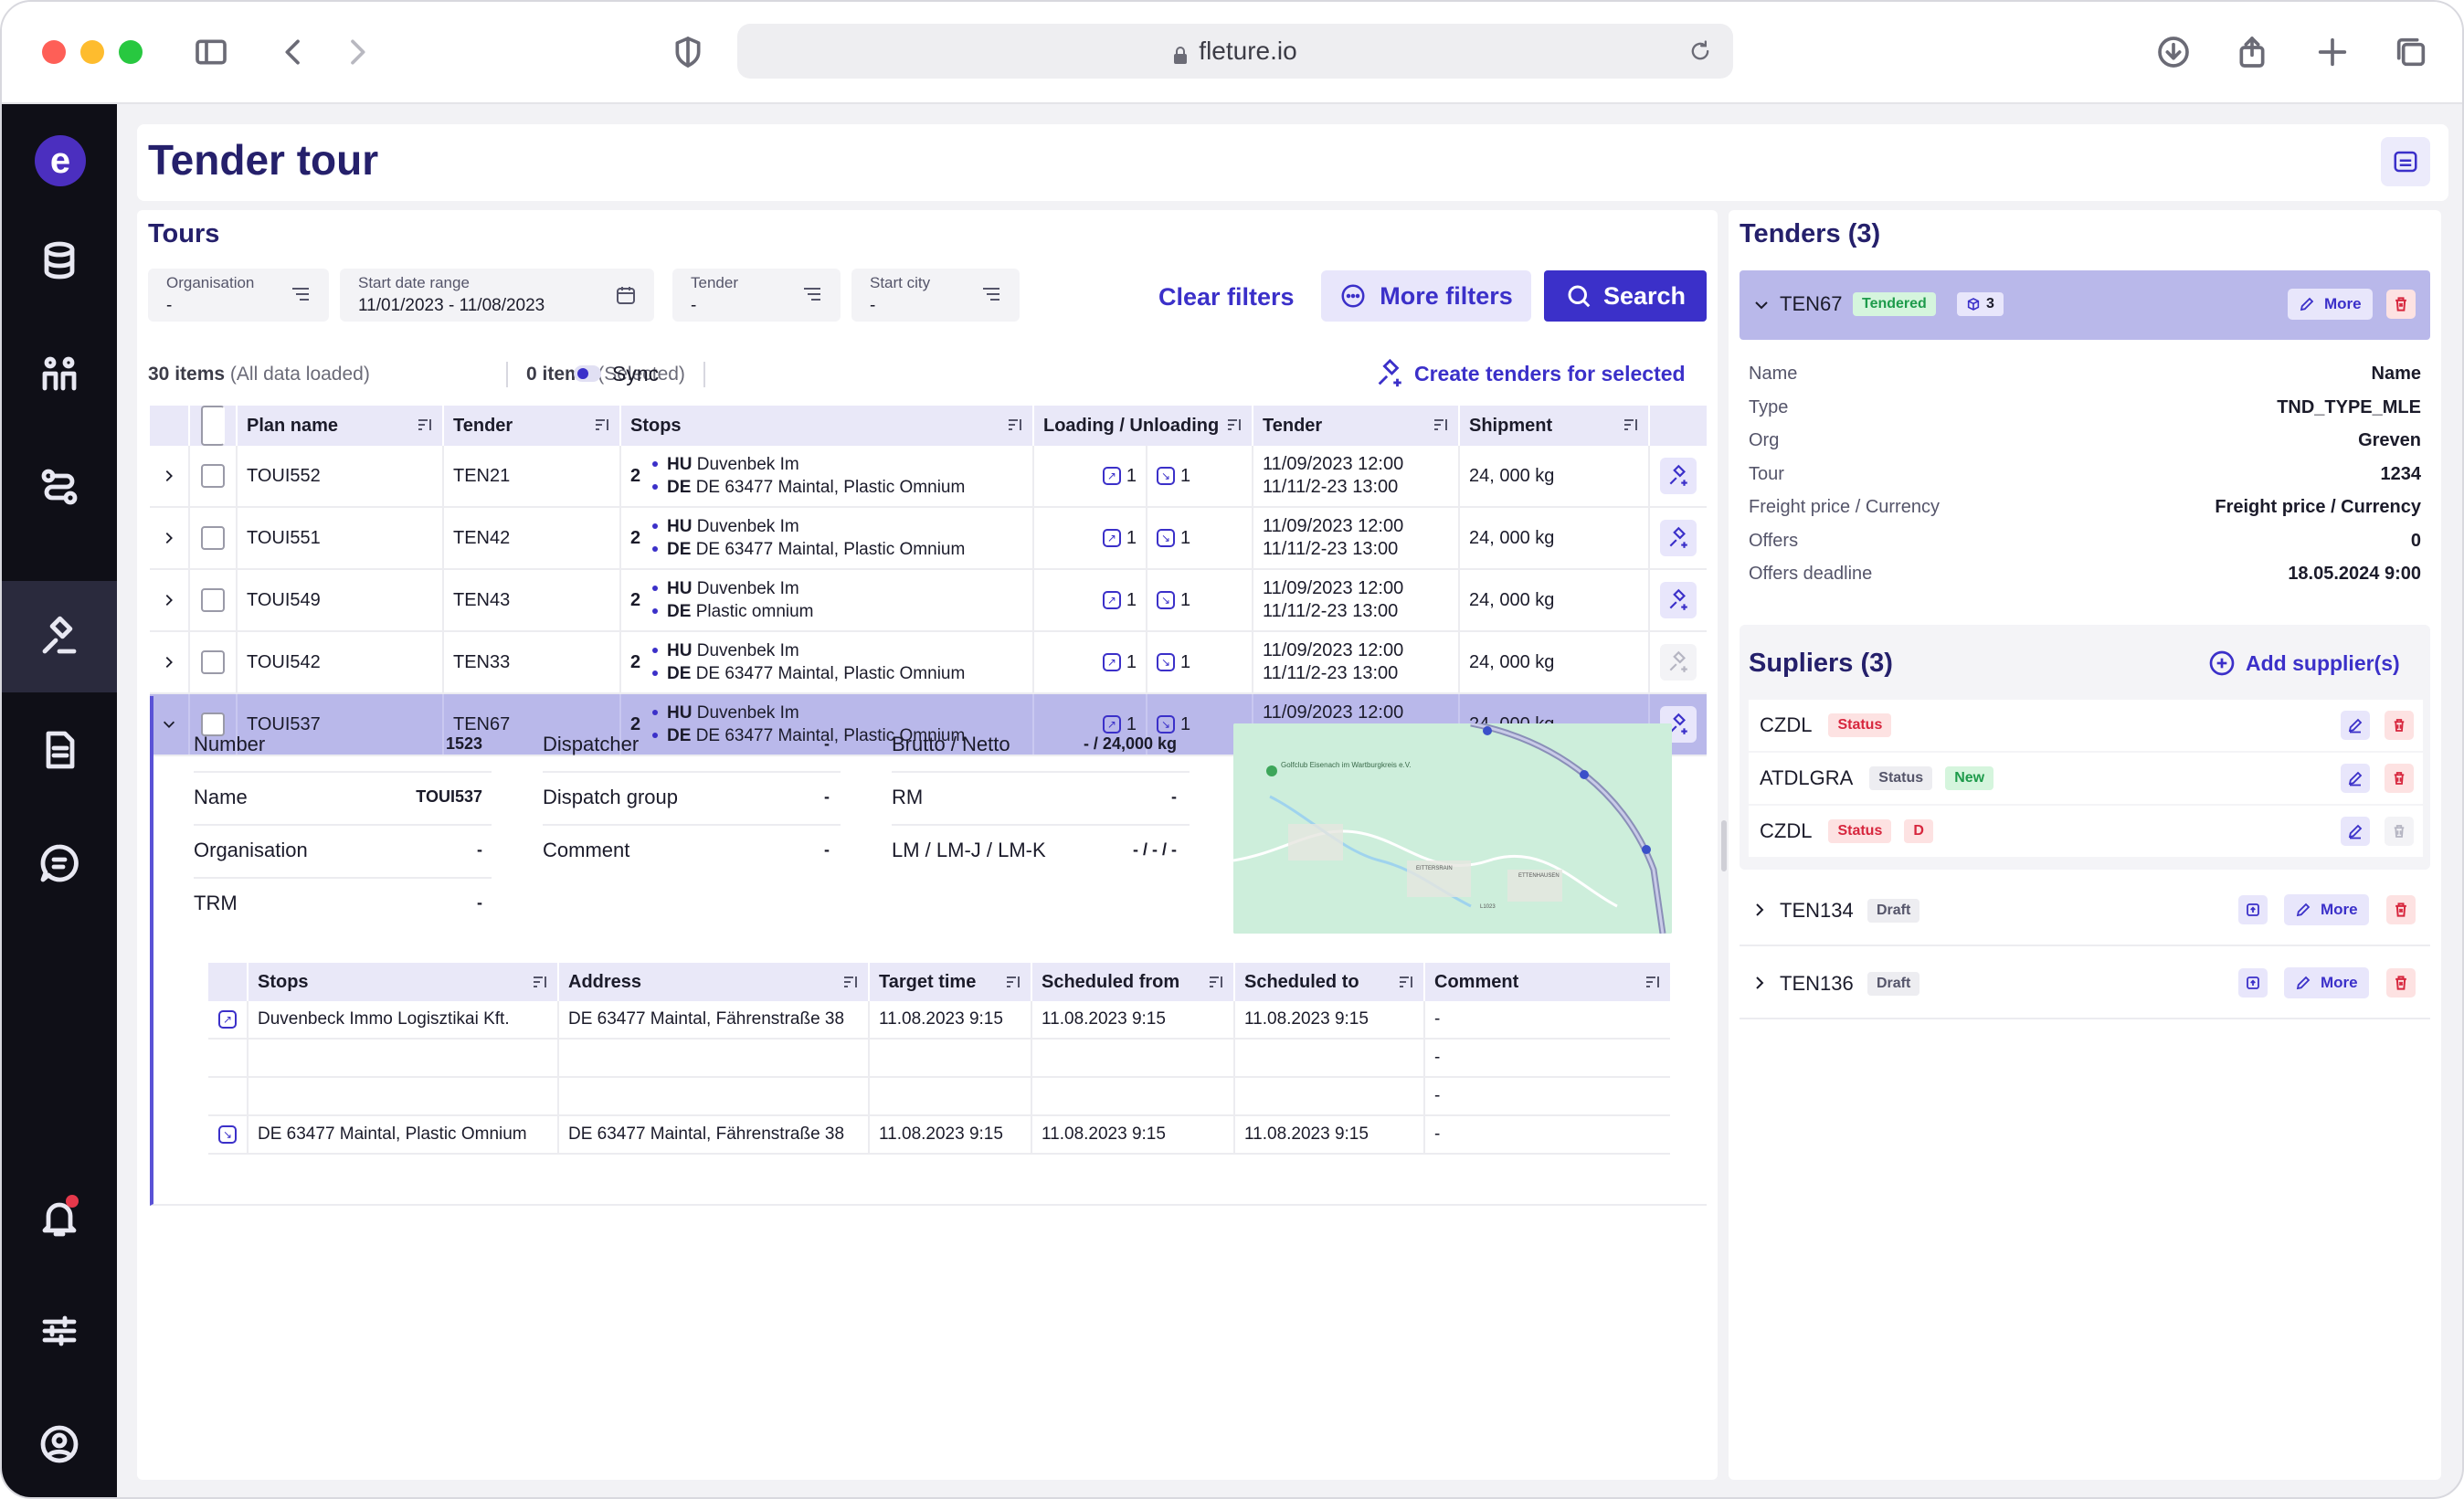  I want to click on filter-start-date-range: Start date range 11/01/2023 - 11/08/2023, so click(497, 295).